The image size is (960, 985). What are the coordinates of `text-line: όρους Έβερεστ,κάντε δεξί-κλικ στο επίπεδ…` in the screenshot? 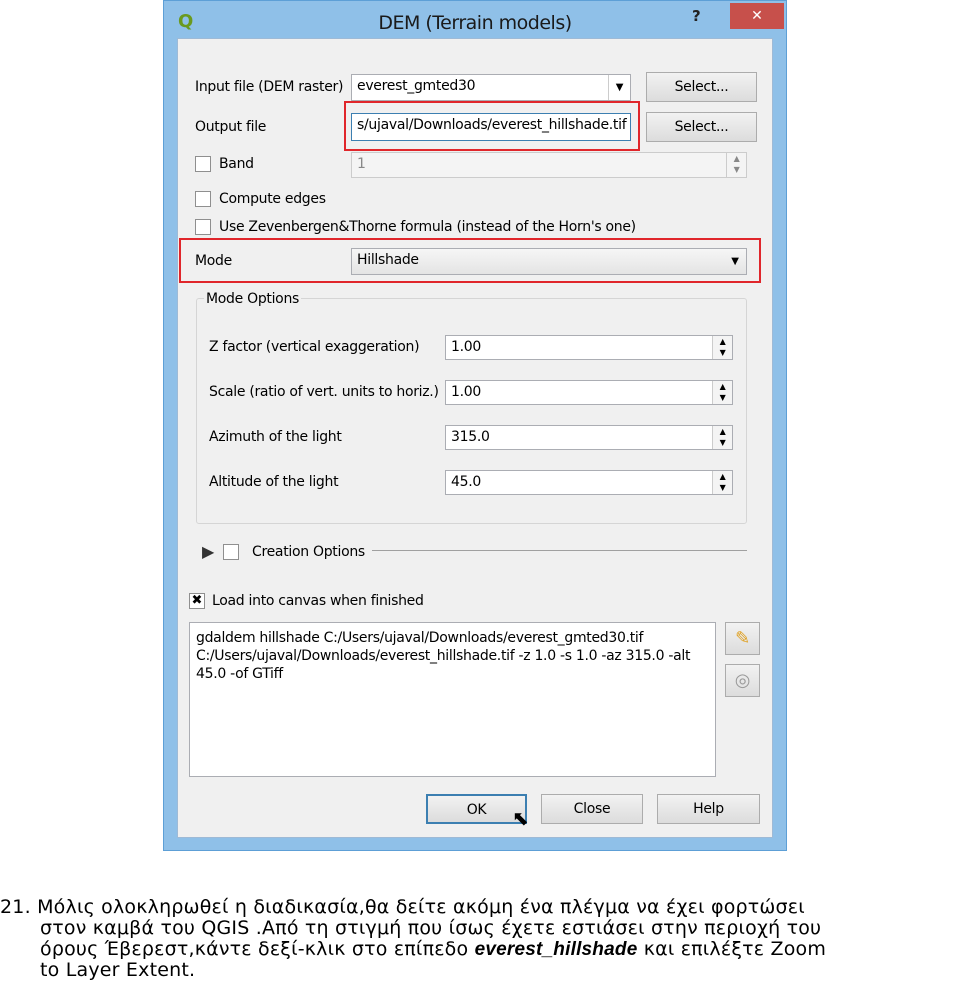 It's located at (257, 949).